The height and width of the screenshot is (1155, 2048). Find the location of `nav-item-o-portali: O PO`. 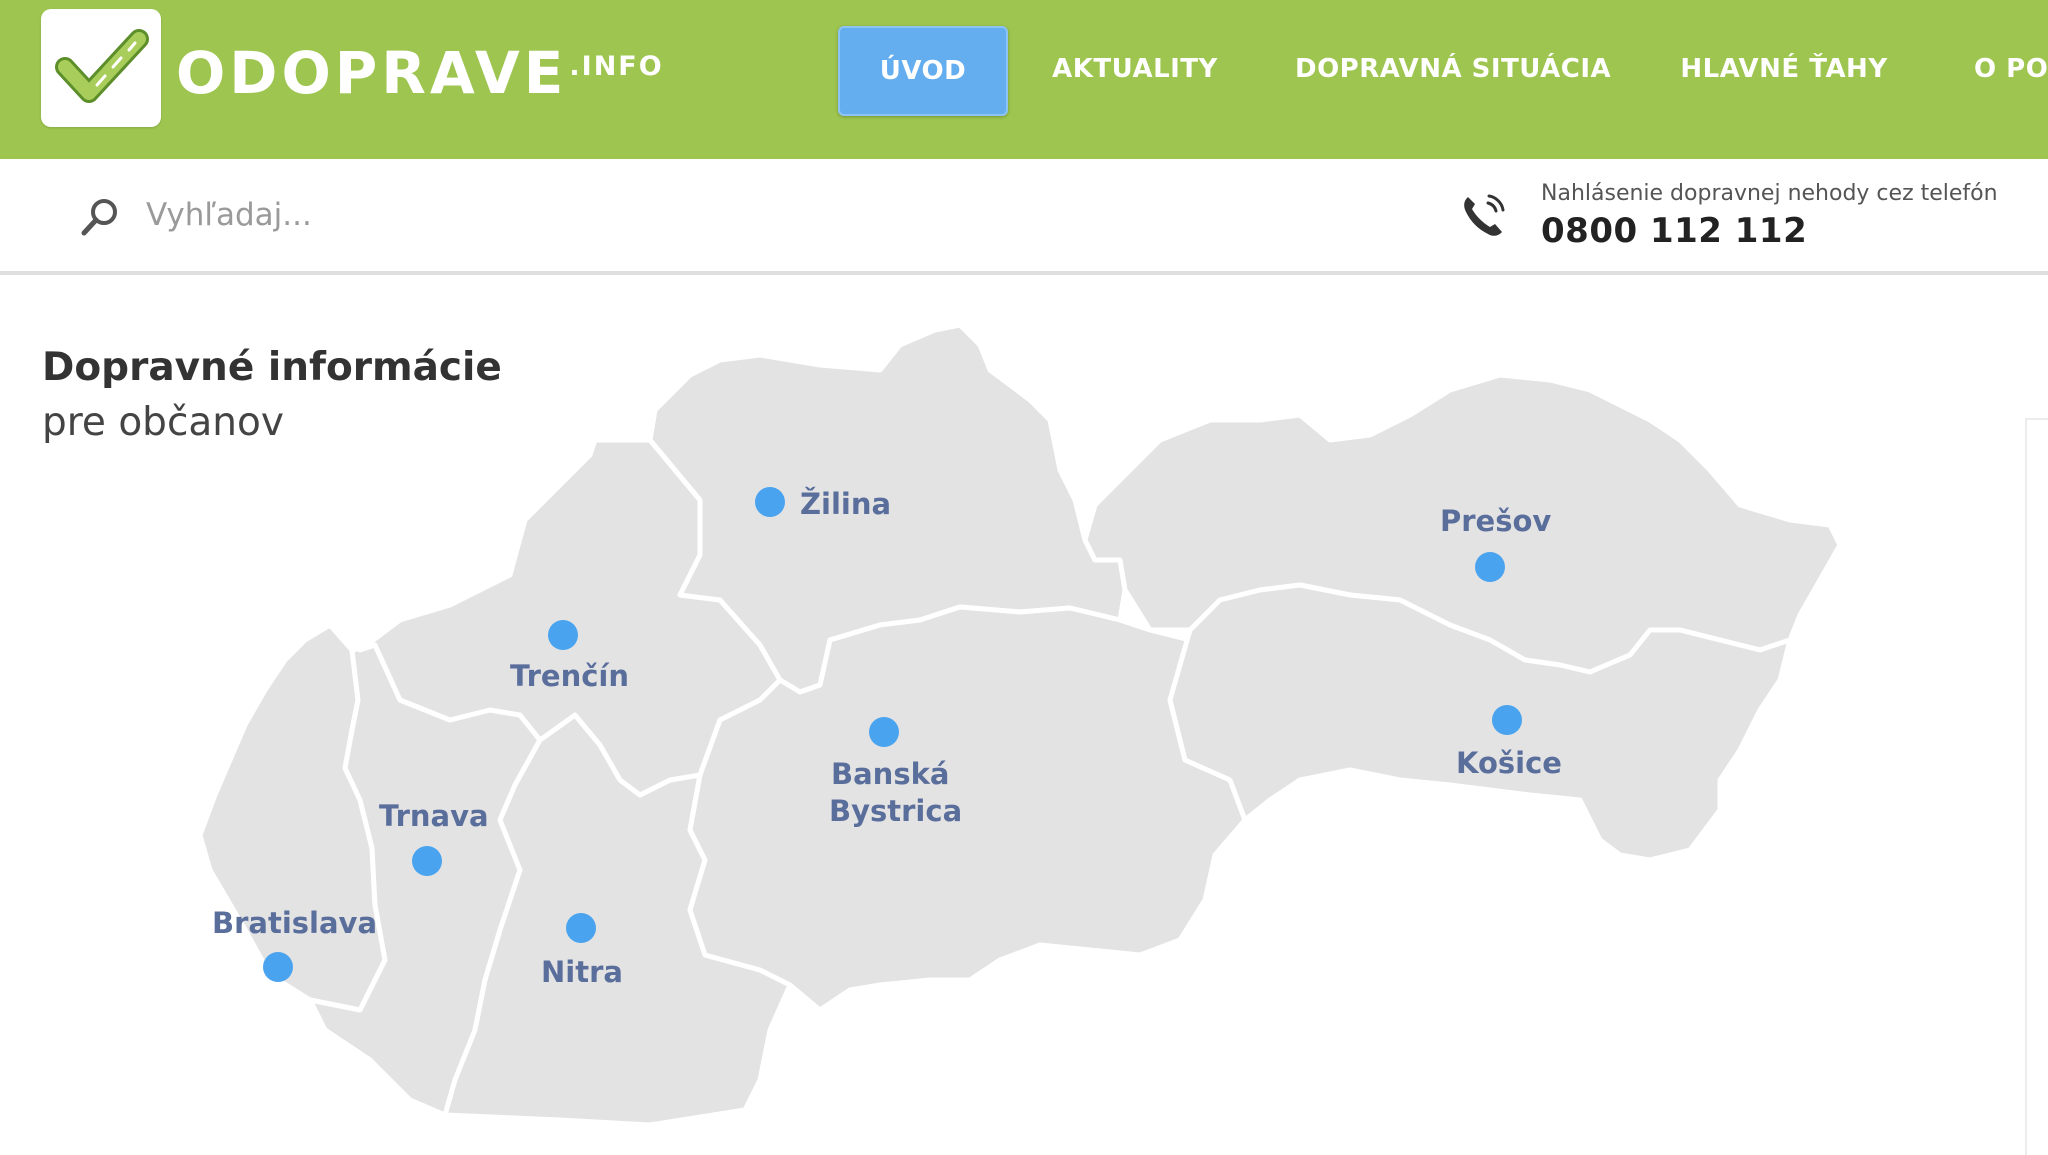

nav-item-o-portali: O PO is located at coordinates (2011, 69).